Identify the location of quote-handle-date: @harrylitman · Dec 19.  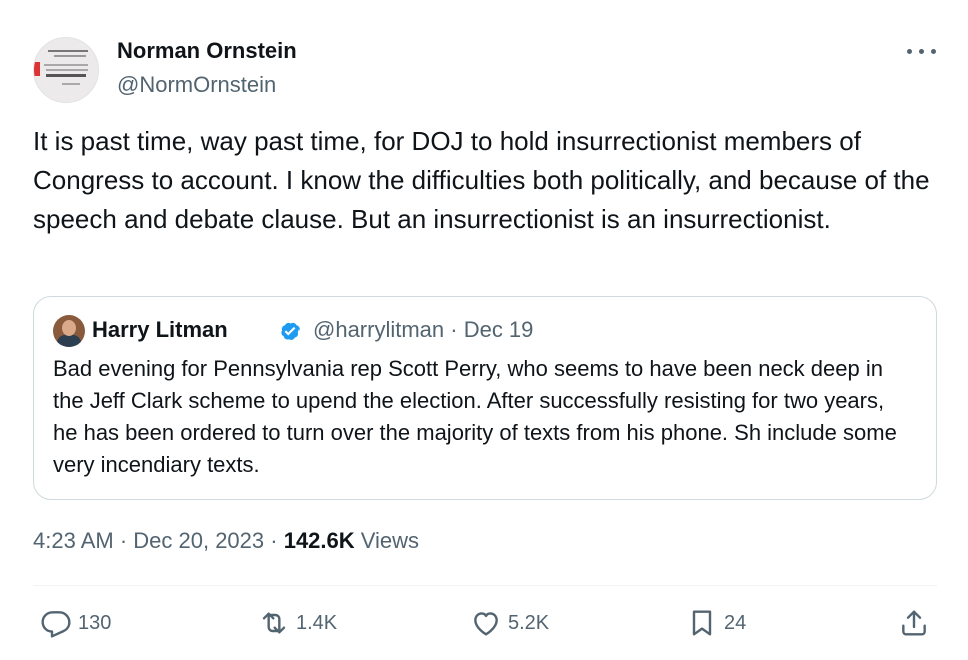
(423, 329).